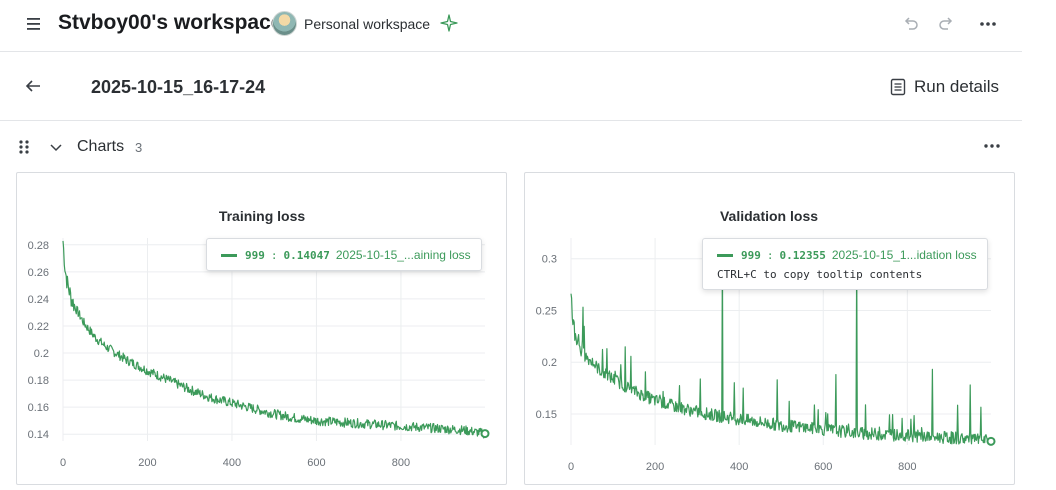 The height and width of the screenshot is (490, 1056). Describe the element at coordinates (34, 24) in the screenshot. I see `hamburger-menu-icon` at that location.